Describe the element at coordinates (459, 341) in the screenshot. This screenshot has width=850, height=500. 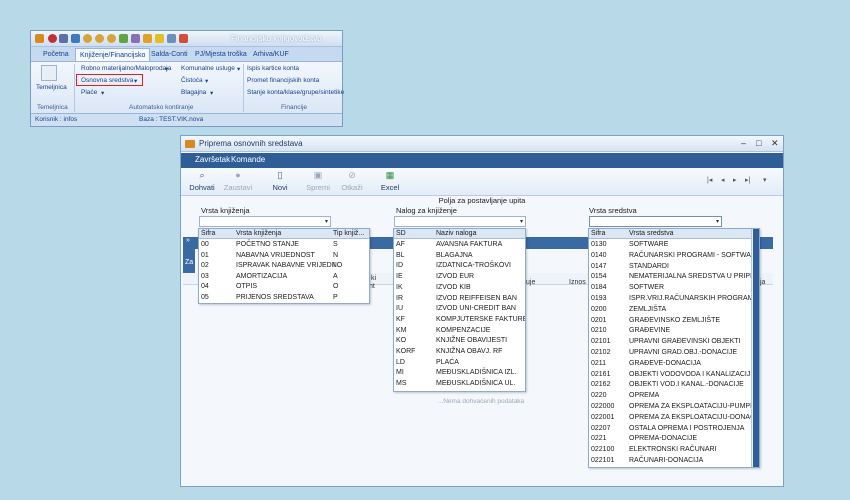
I see `list-item: KO KNJIŽNE OBAVIJESTI` at that location.